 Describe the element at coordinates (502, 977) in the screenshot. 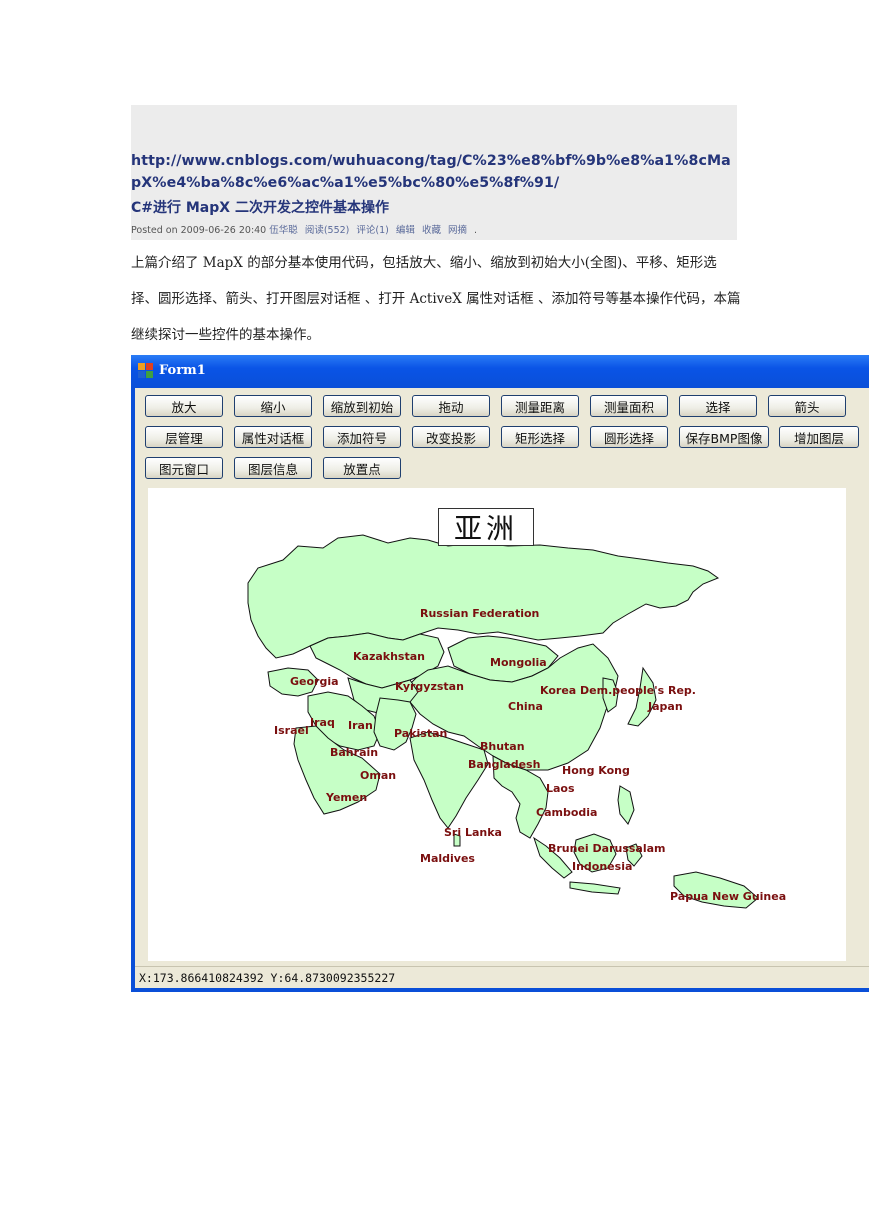

I see `status-bar: X:173.866410824392 Y:64.8730092355227` at that location.